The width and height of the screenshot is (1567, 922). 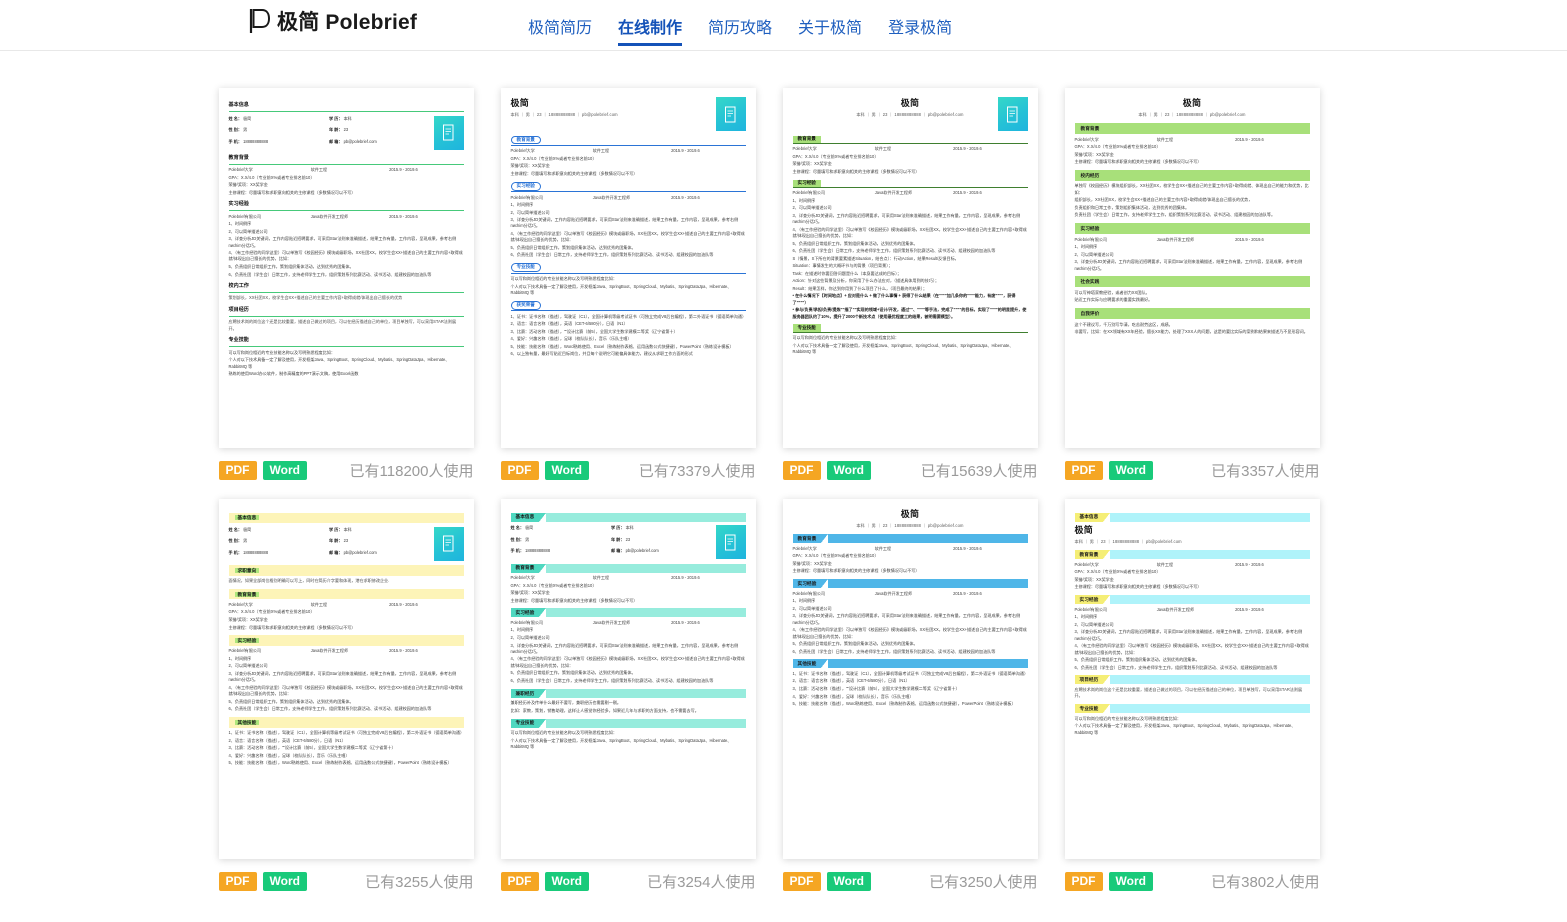 I want to click on nav-item-gonglue: 简历攻略, so click(x=740, y=25).